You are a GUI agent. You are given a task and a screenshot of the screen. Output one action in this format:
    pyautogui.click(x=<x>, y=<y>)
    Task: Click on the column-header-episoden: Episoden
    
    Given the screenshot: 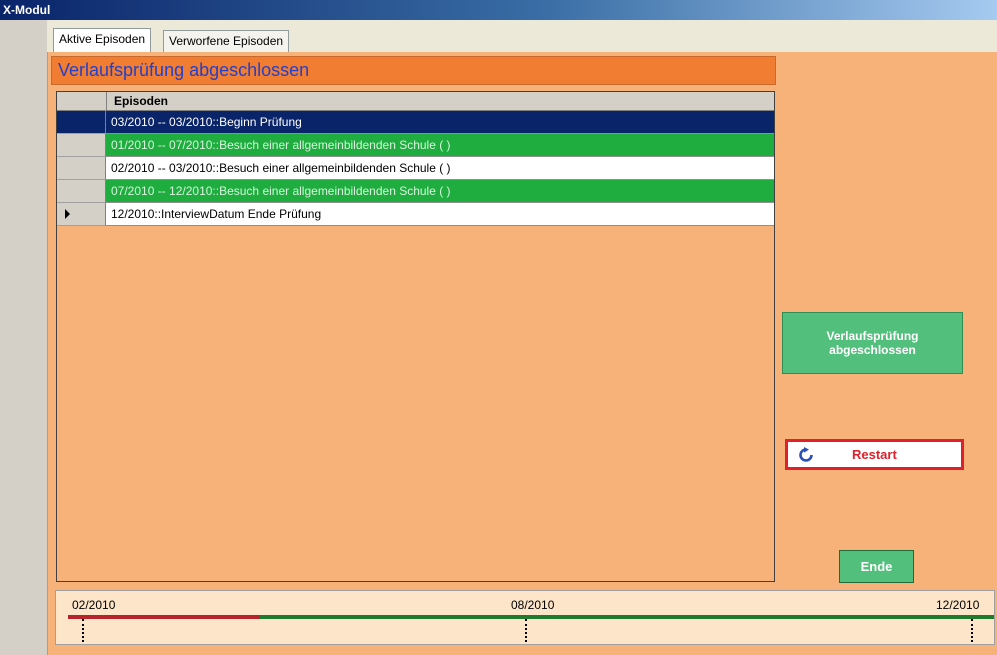 What is the action you would take?
    pyautogui.click(x=141, y=101)
    